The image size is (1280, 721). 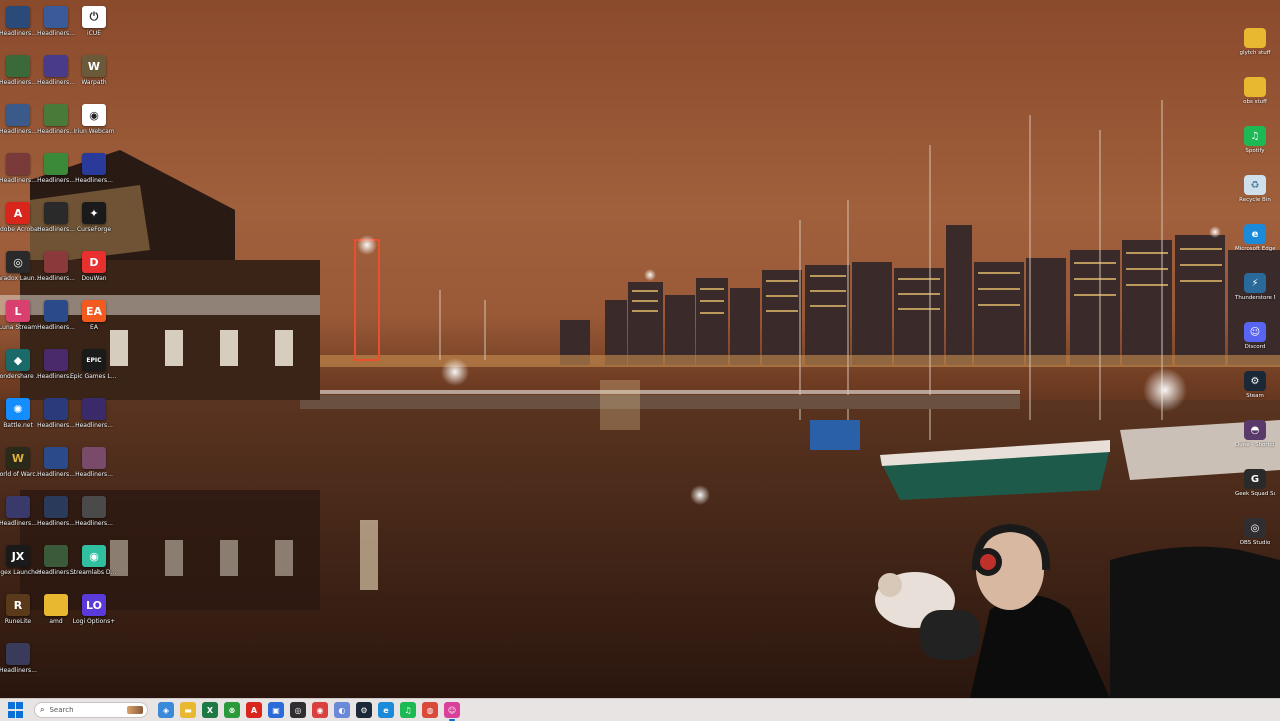 I want to click on desktop-icon: glytch stuff, so click(x=1255, y=50).